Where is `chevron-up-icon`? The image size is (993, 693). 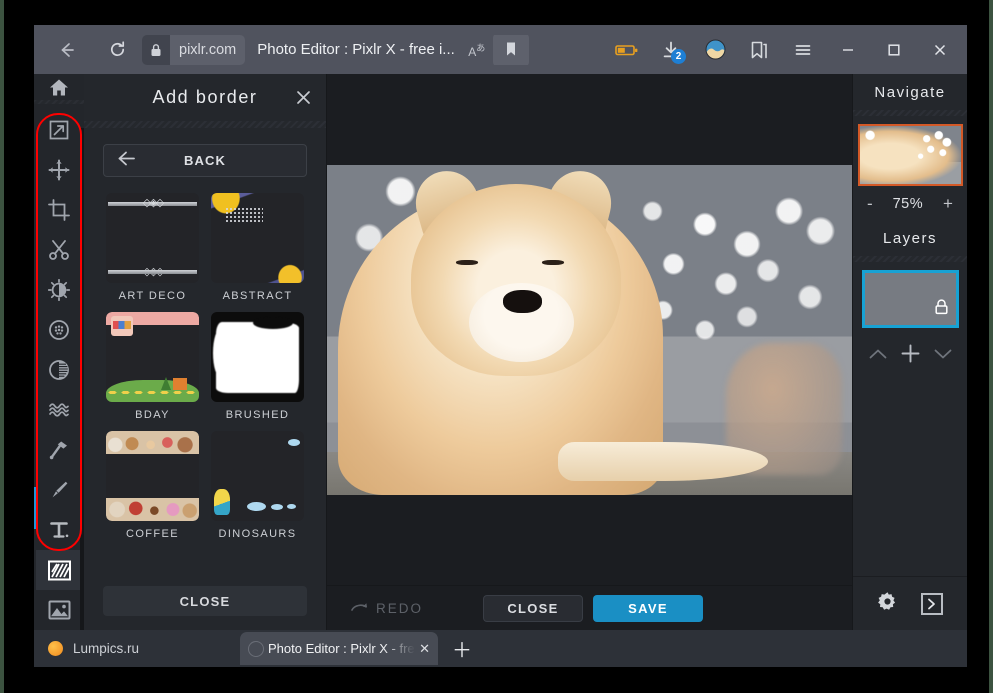 chevron-up-icon is located at coordinates (877, 354).